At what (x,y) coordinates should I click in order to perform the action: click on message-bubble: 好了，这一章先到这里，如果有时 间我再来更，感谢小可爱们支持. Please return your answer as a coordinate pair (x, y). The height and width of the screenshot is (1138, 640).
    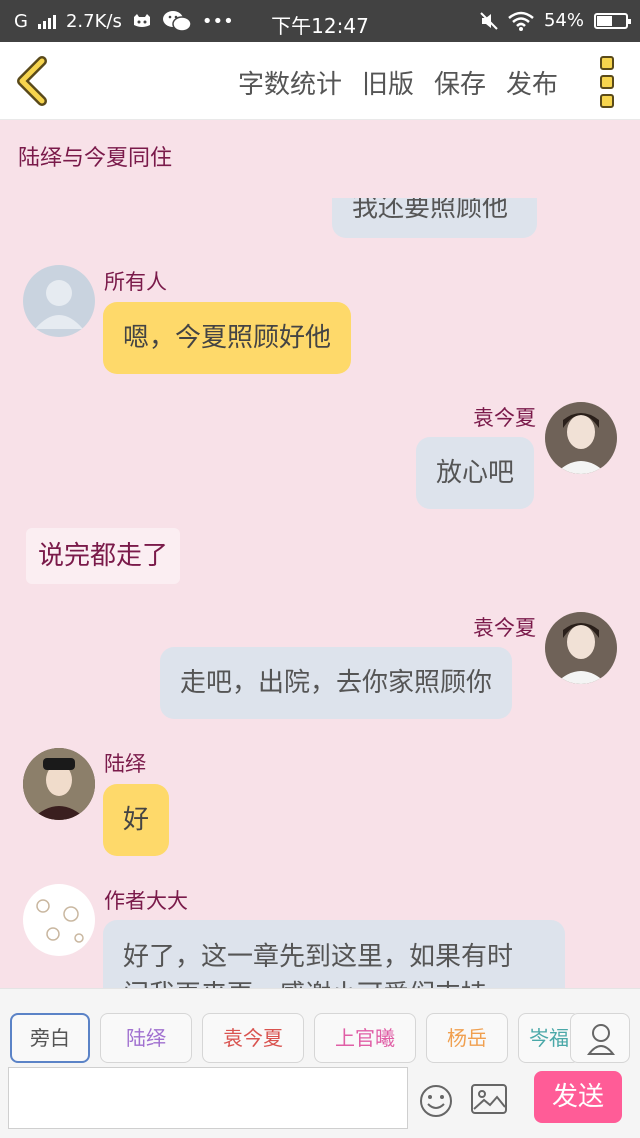
    Looking at the image, I should click on (334, 954).